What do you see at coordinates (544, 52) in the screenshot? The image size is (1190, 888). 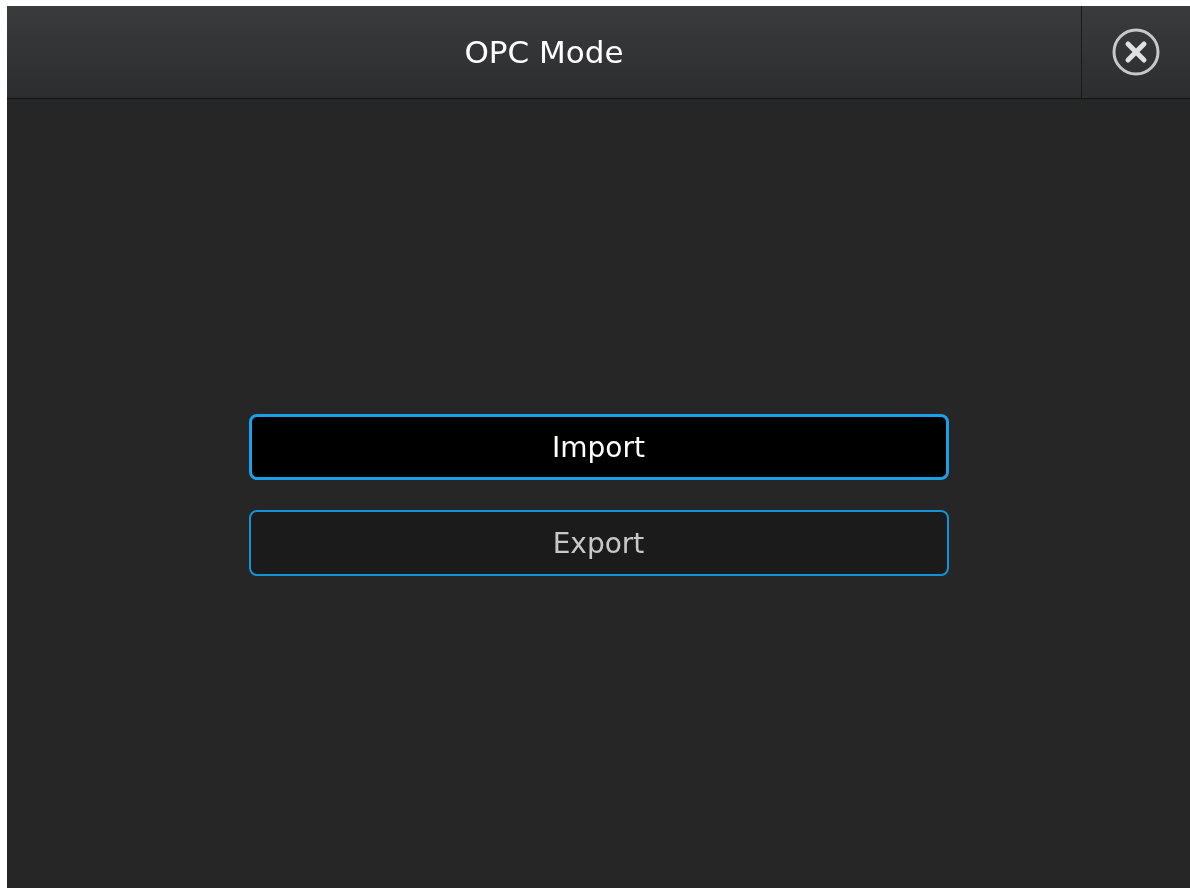 I see `window-title: OPC Mode` at bounding box center [544, 52].